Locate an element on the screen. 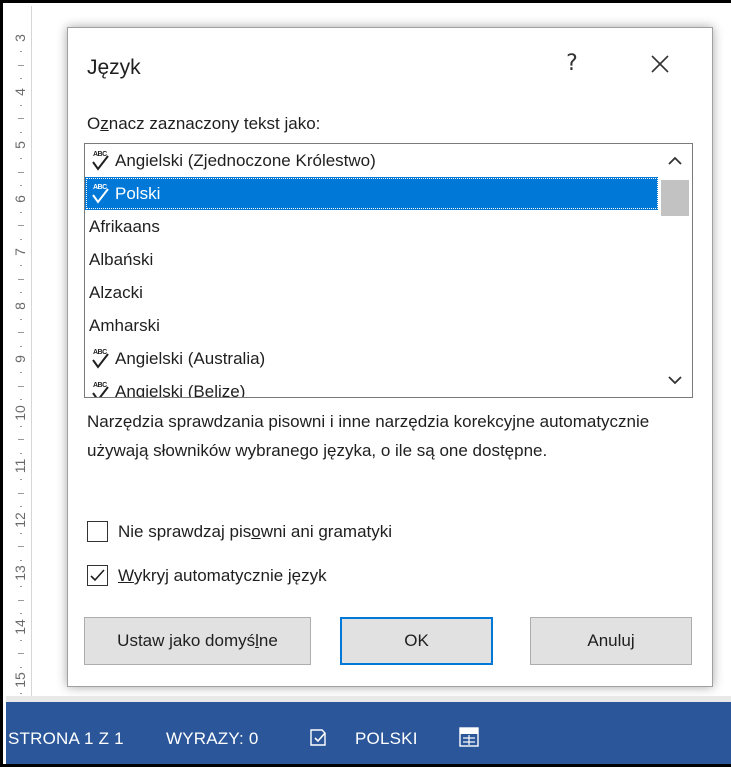 The height and width of the screenshot is (767, 731). ruler-number: 10 is located at coordinates (20, 412).